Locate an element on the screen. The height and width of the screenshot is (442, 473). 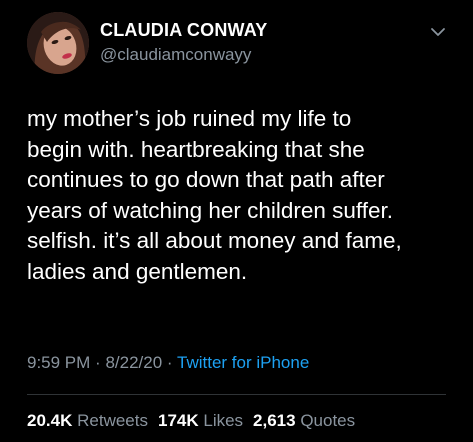
likes-stat: 174K Likes is located at coordinates (200, 420).